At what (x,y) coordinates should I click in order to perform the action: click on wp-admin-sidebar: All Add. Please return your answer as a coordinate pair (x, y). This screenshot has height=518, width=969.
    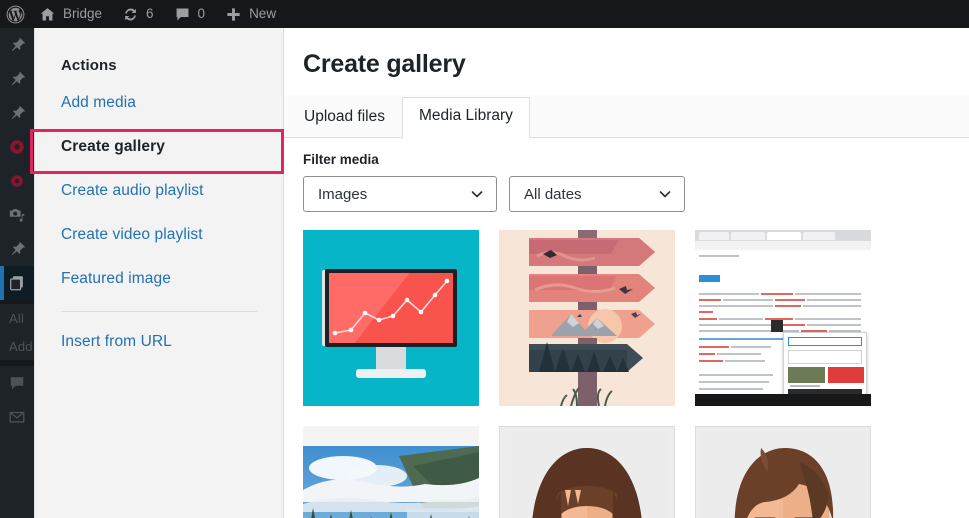
    Looking at the image, I should click on (17, 273).